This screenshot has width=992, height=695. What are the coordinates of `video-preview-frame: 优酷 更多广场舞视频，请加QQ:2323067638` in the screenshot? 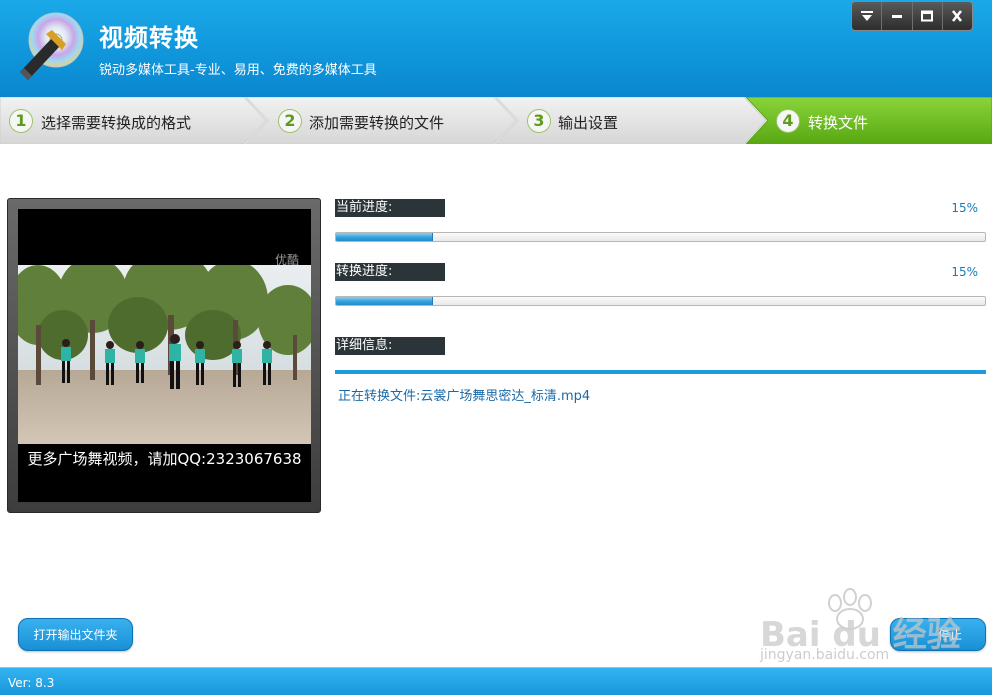 It's located at (164, 355).